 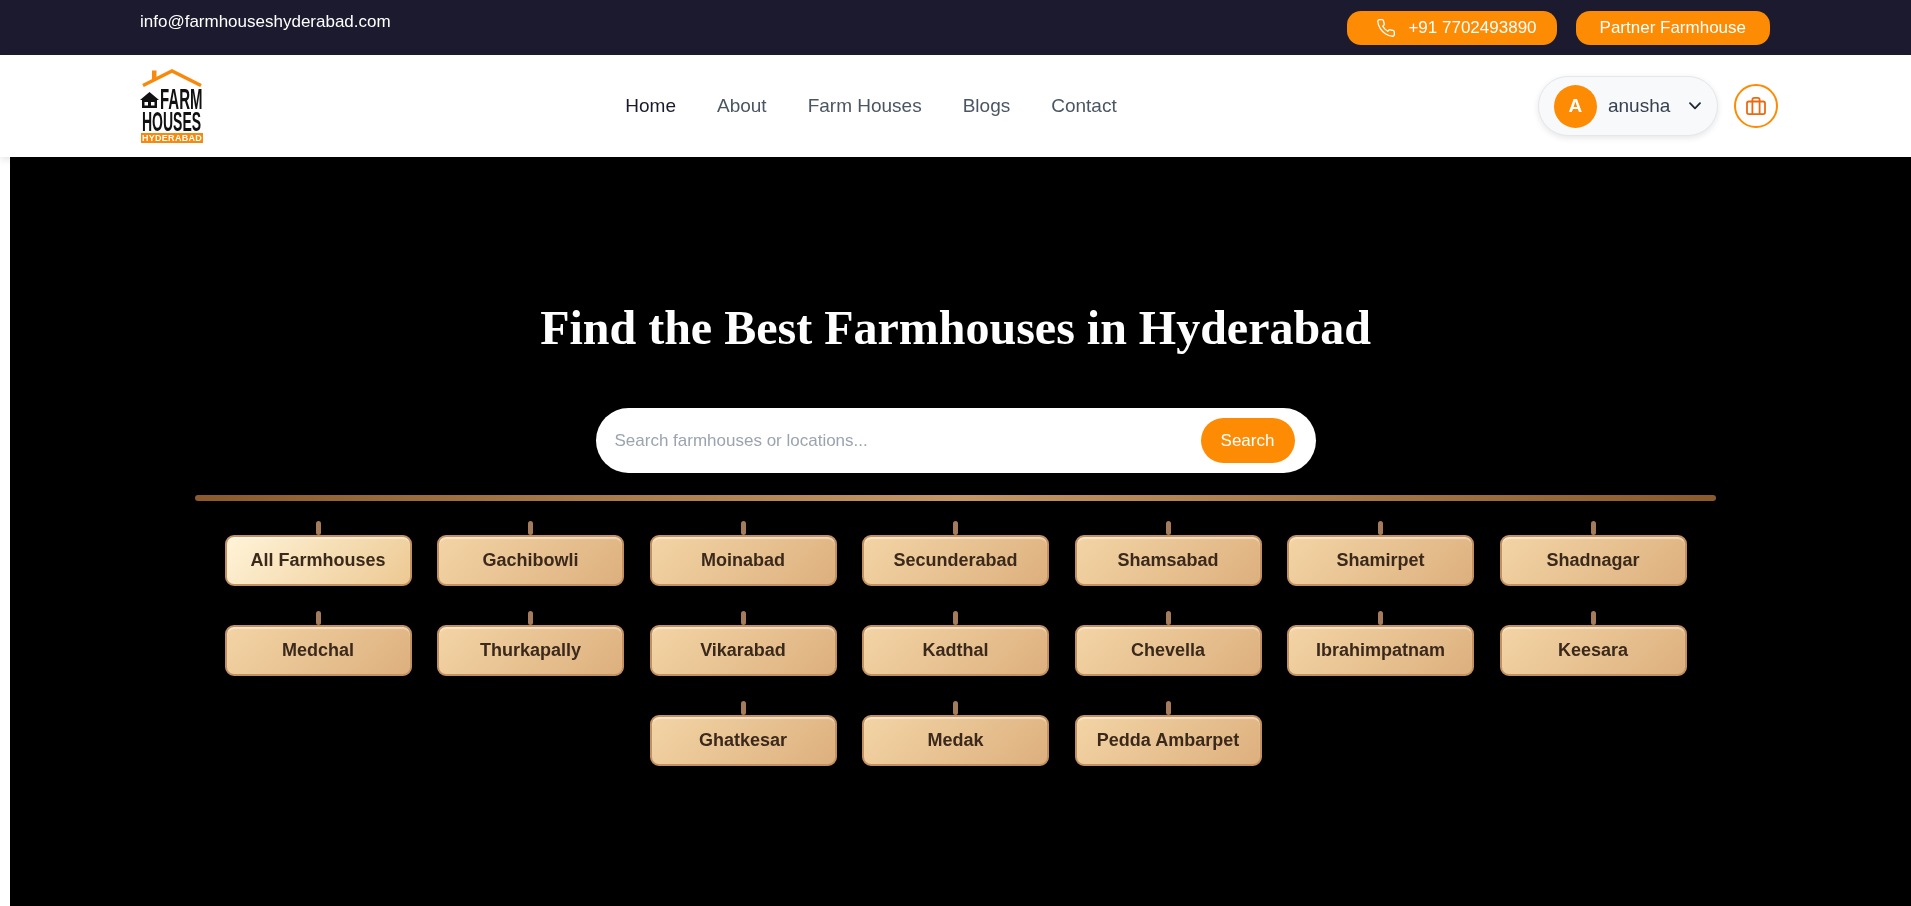 What do you see at coordinates (1380, 650) in the screenshot?
I see `location-tag: Ibrahimpatnam` at bounding box center [1380, 650].